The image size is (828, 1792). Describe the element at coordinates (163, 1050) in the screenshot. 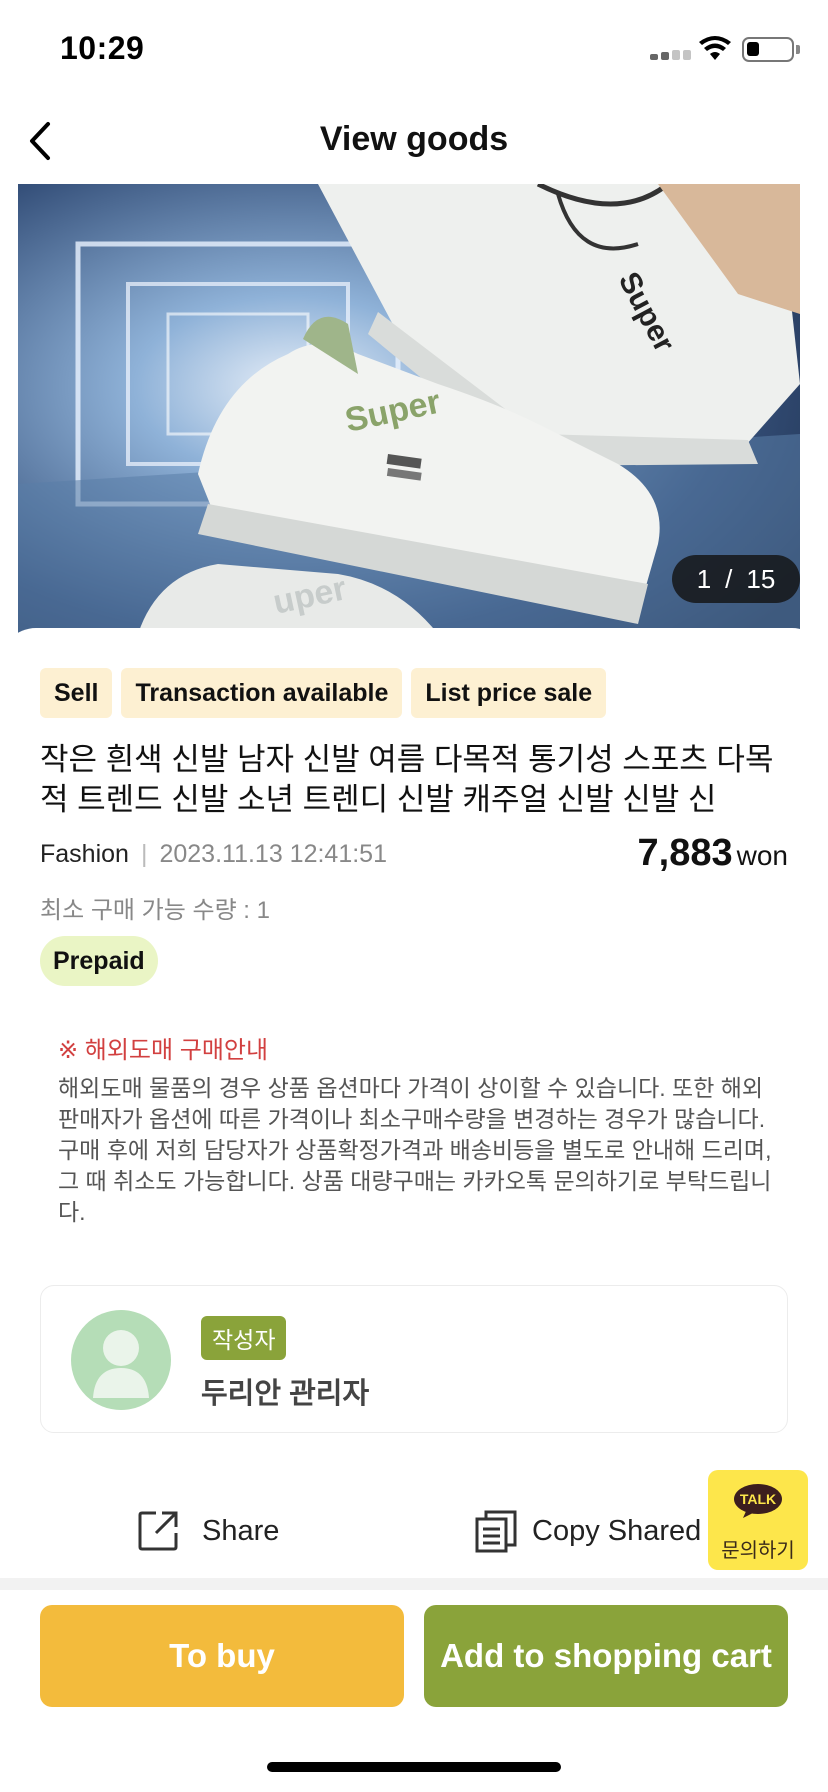

I see `notice-title: ※ 해외도매 구매안내` at that location.